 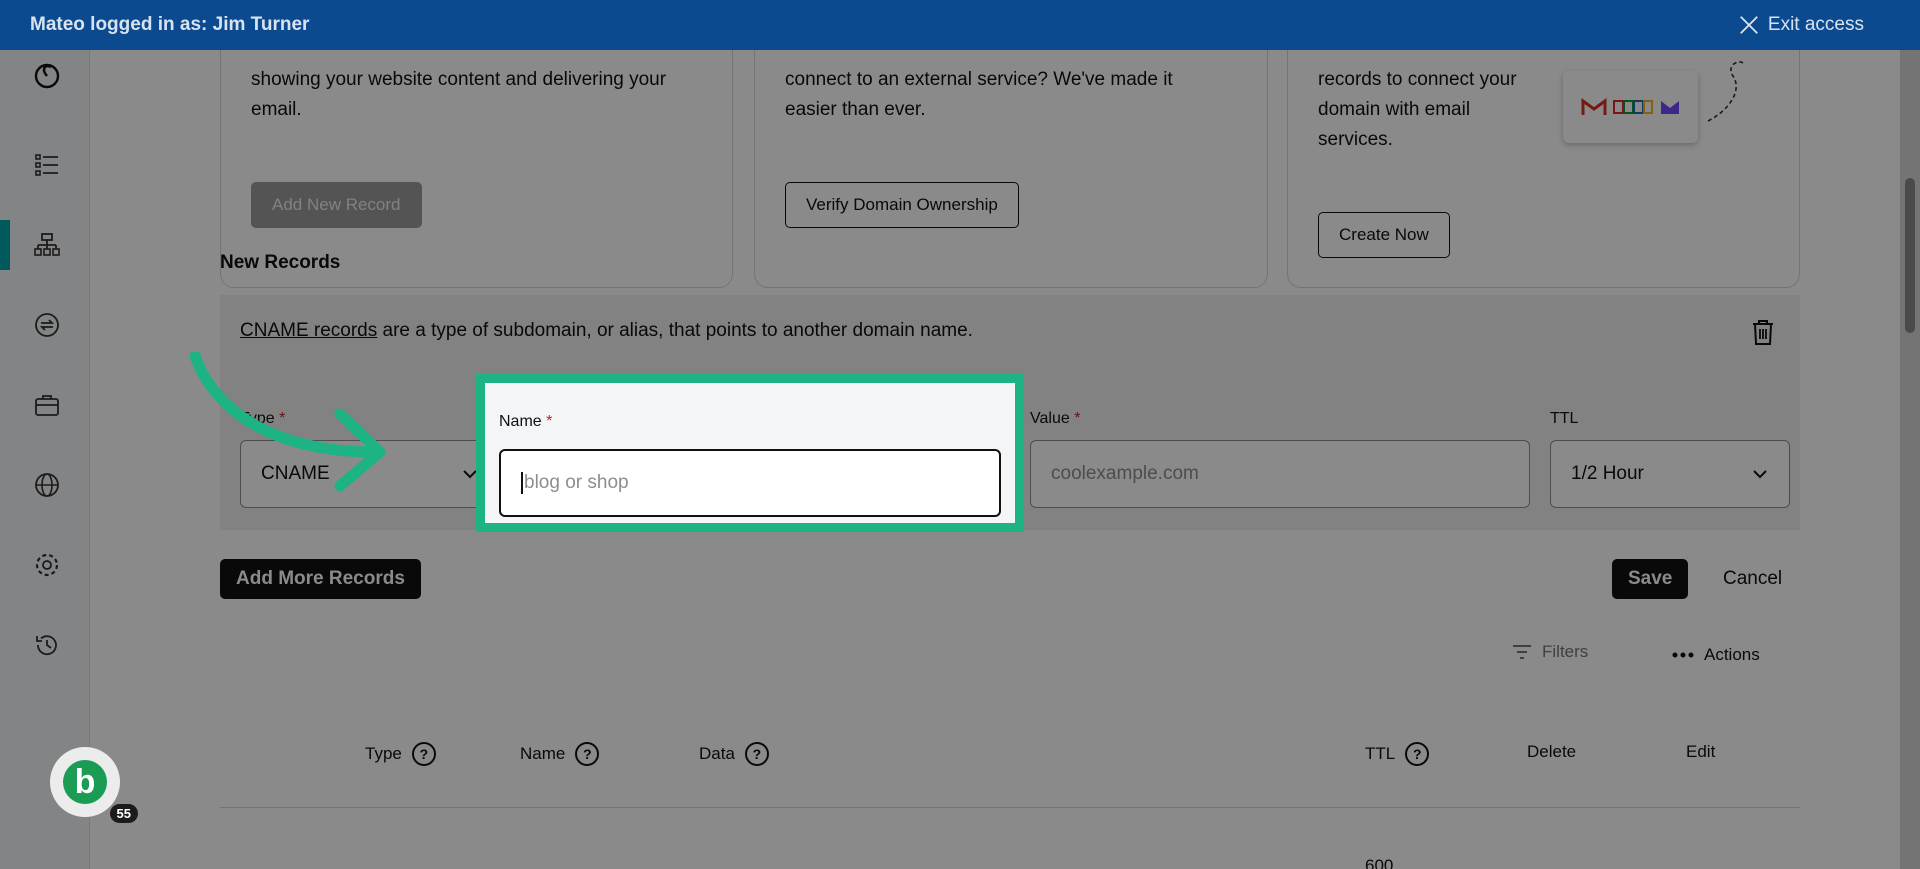 I want to click on table-cell-ttl: 600, so click(x=1379, y=862).